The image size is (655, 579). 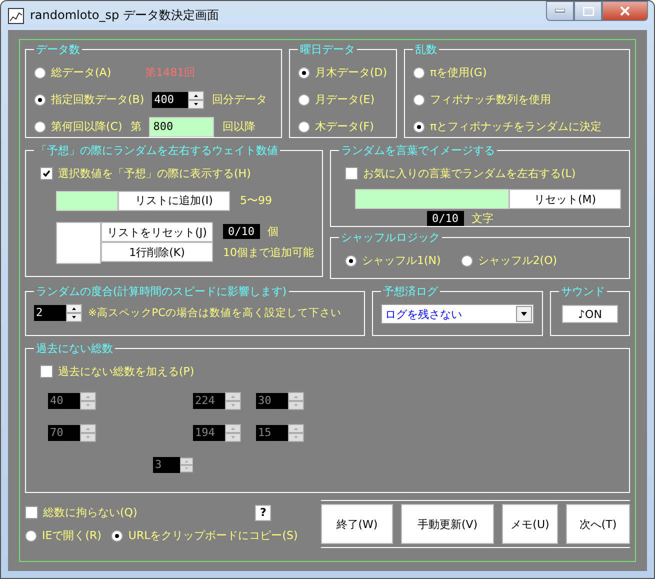 I want to click on group-title: サウンド, so click(x=583, y=291).